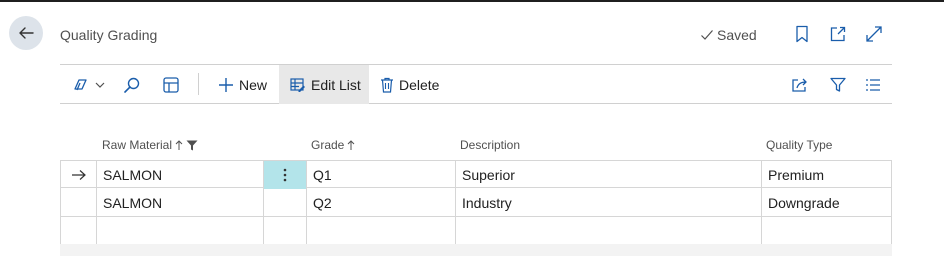  What do you see at coordinates (253, 84) in the screenshot?
I see `new-label: New` at bounding box center [253, 84].